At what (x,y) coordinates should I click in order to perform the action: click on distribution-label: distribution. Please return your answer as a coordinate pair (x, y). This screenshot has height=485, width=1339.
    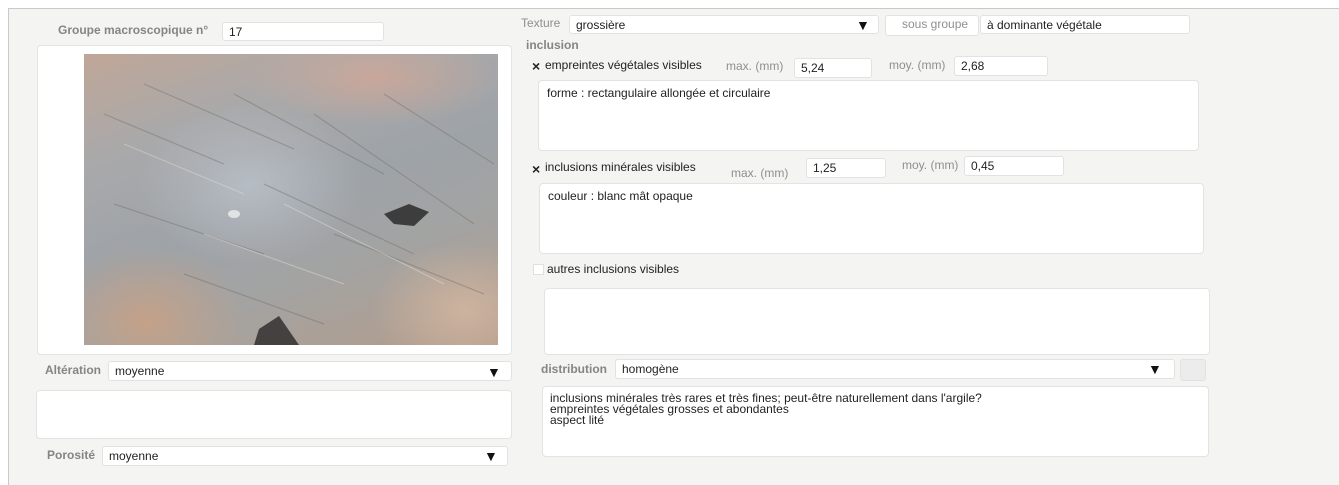
    Looking at the image, I should click on (574, 369).